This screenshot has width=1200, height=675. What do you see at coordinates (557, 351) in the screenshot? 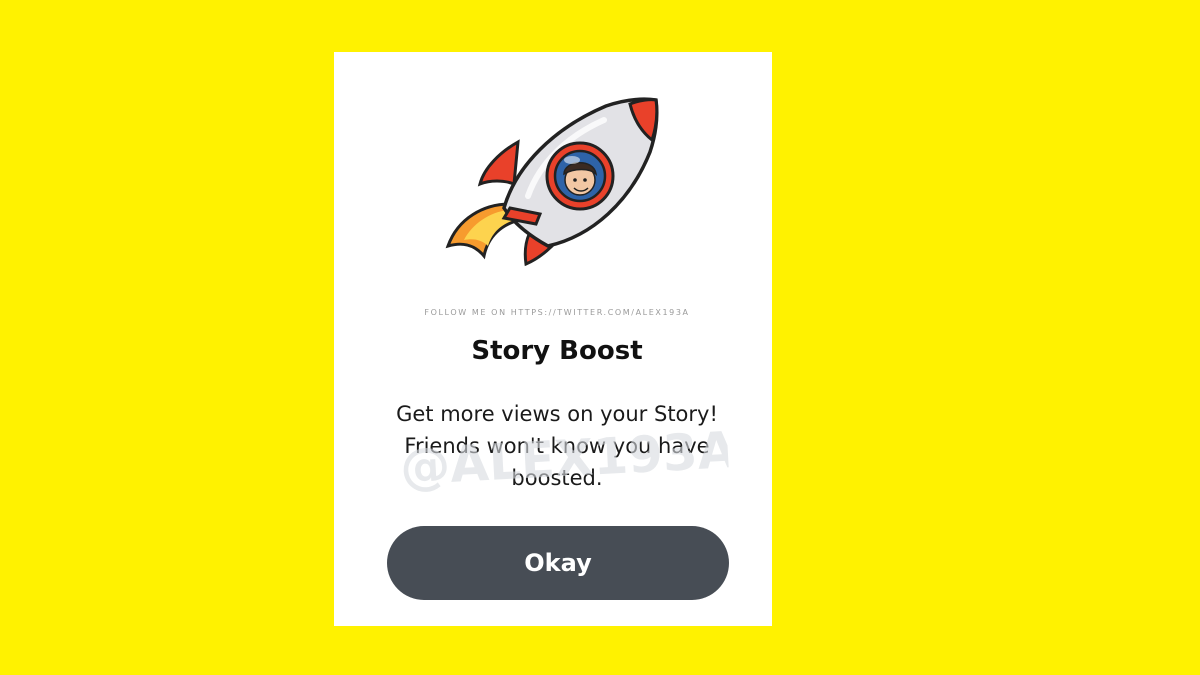
I see `dialog-title: Story Boost` at bounding box center [557, 351].